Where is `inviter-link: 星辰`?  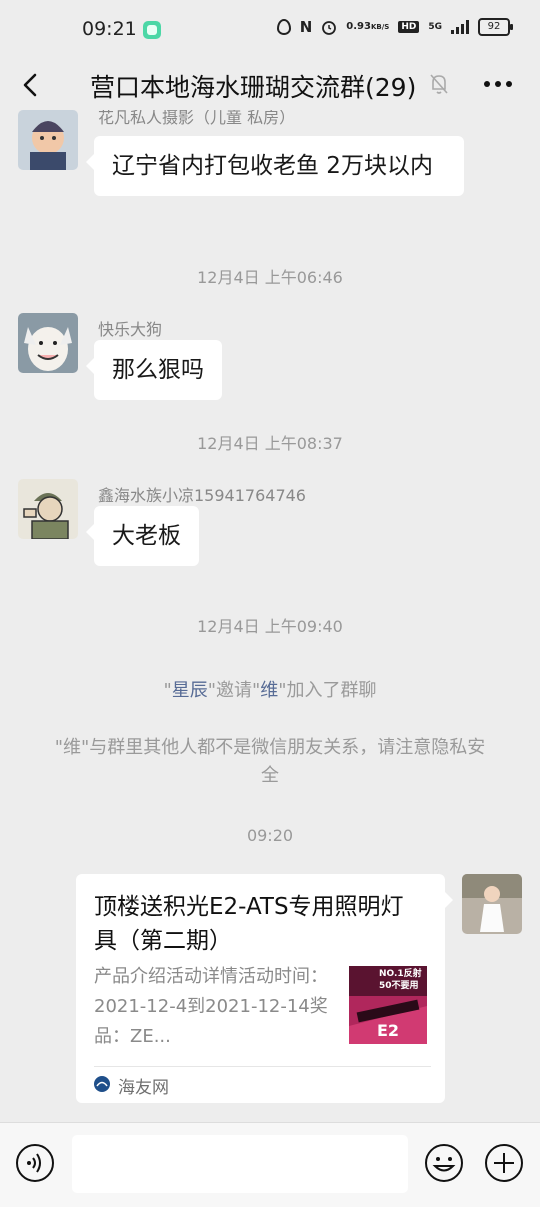
inviter-link: 星辰 is located at coordinates (190, 690).